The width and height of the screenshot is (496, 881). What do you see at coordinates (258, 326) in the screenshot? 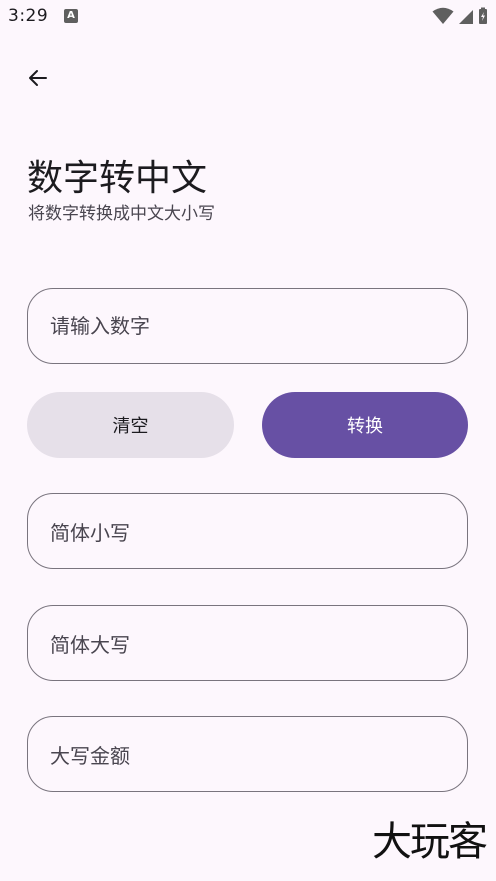
I see `number-input` at bounding box center [258, 326].